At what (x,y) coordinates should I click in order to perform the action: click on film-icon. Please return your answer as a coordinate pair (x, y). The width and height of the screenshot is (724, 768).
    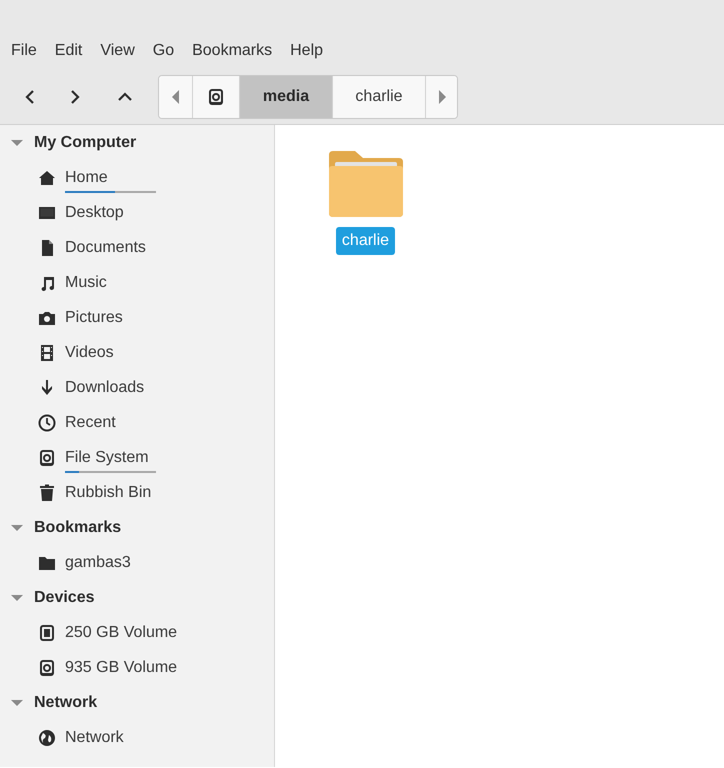
    Looking at the image, I should click on (47, 353).